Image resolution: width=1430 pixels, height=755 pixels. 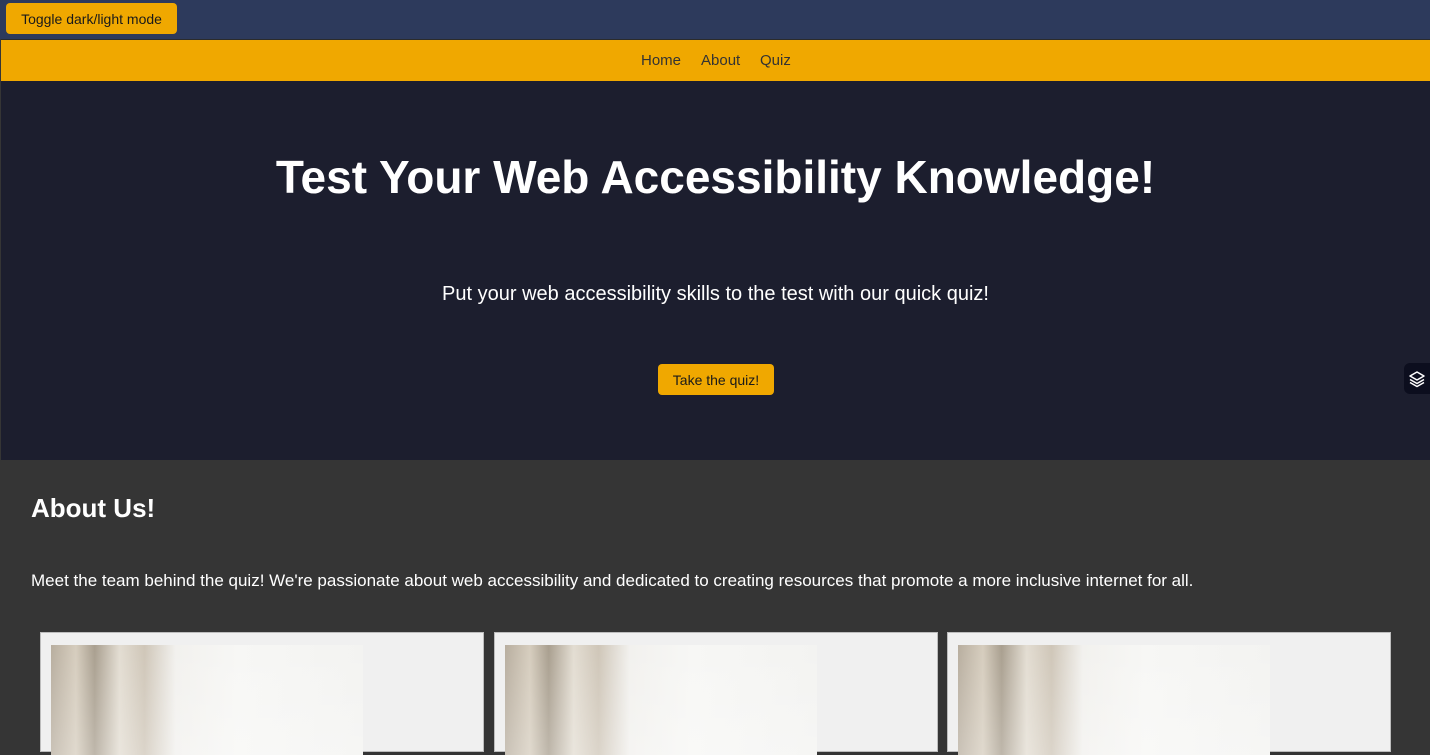 What do you see at coordinates (775, 60) in the screenshot?
I see `nav-quiz-link: Quiz` at bounding box center [775, 60].